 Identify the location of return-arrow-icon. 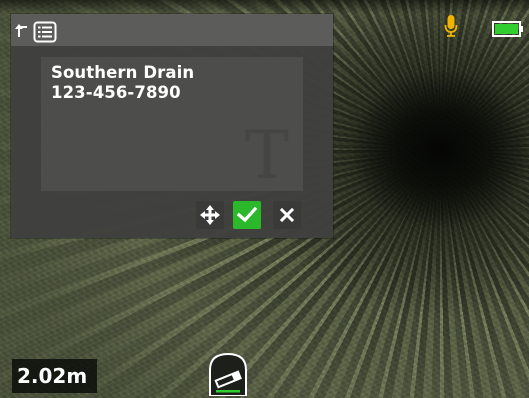
(21, 30).